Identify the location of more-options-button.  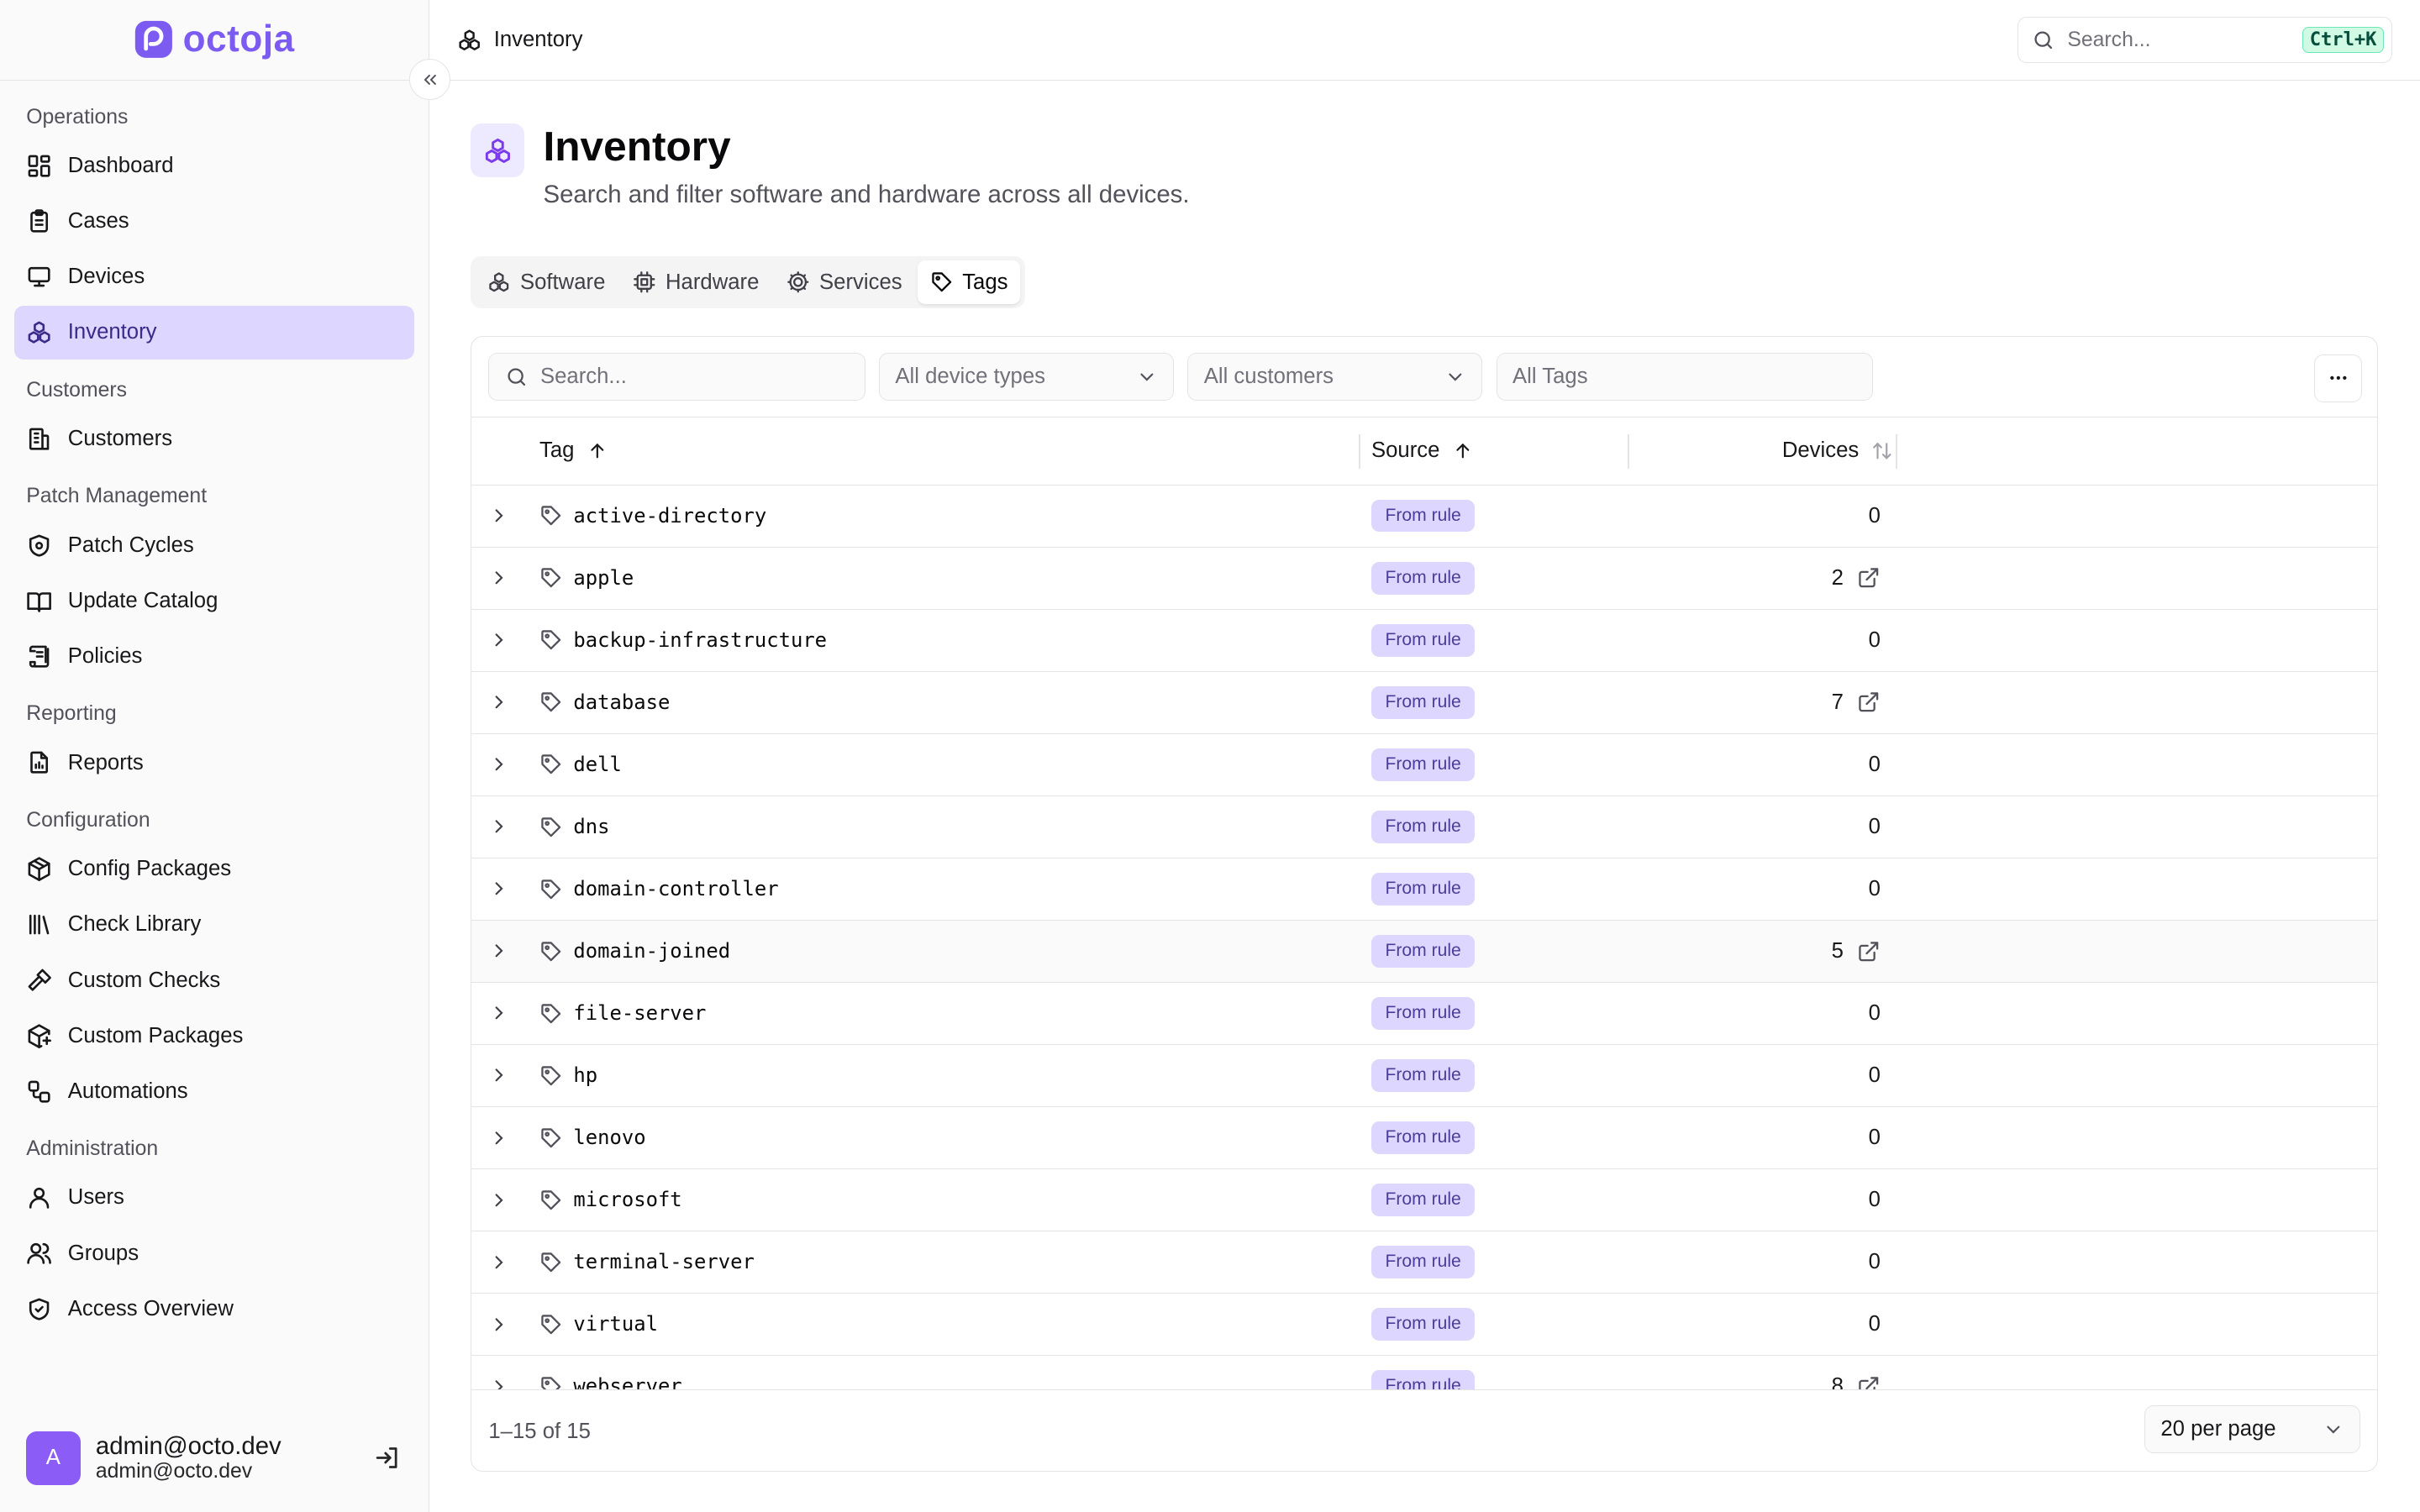
(2338, 378).